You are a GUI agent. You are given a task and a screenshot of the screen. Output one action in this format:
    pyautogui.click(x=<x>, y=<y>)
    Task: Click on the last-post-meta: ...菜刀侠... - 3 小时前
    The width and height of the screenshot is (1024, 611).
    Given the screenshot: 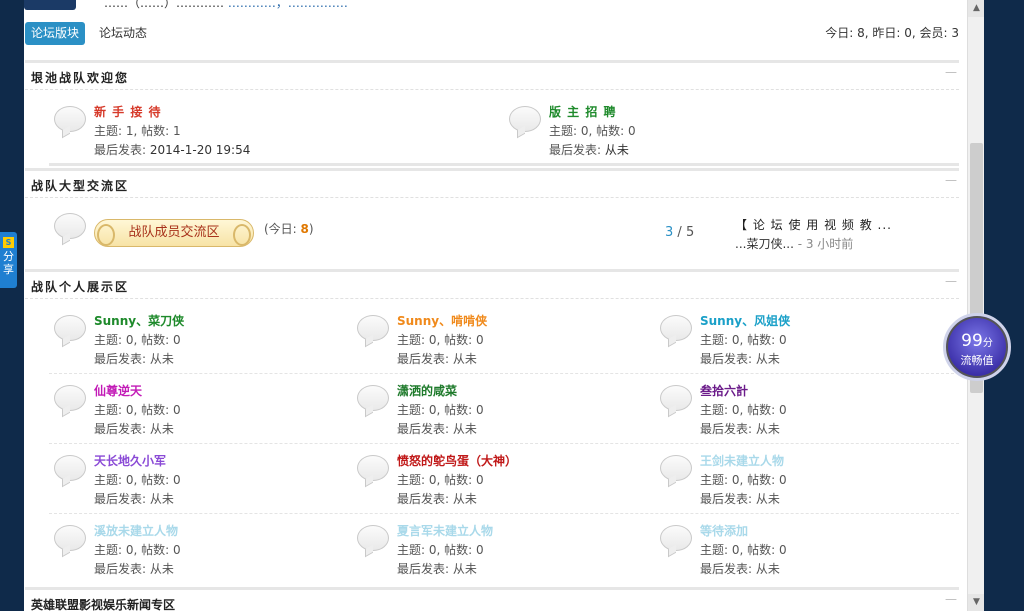 What is the action you would take?
    pyautogui.click(x=794, y=243)
    